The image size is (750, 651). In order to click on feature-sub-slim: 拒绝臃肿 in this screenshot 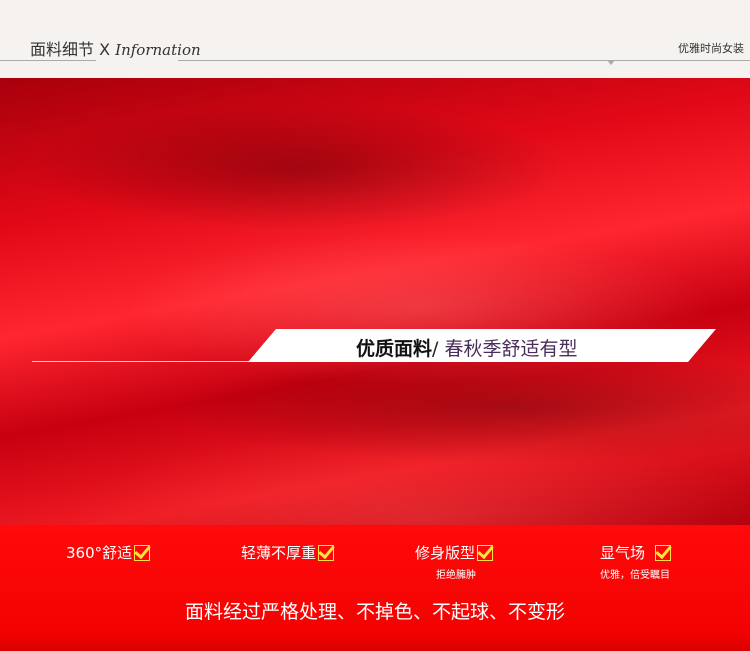, I will do `click(456, 575)`.